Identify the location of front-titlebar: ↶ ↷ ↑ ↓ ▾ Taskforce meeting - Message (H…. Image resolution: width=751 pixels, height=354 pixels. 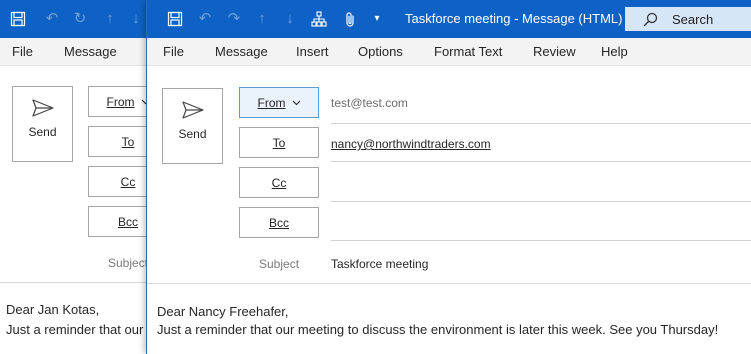
(449, 19).